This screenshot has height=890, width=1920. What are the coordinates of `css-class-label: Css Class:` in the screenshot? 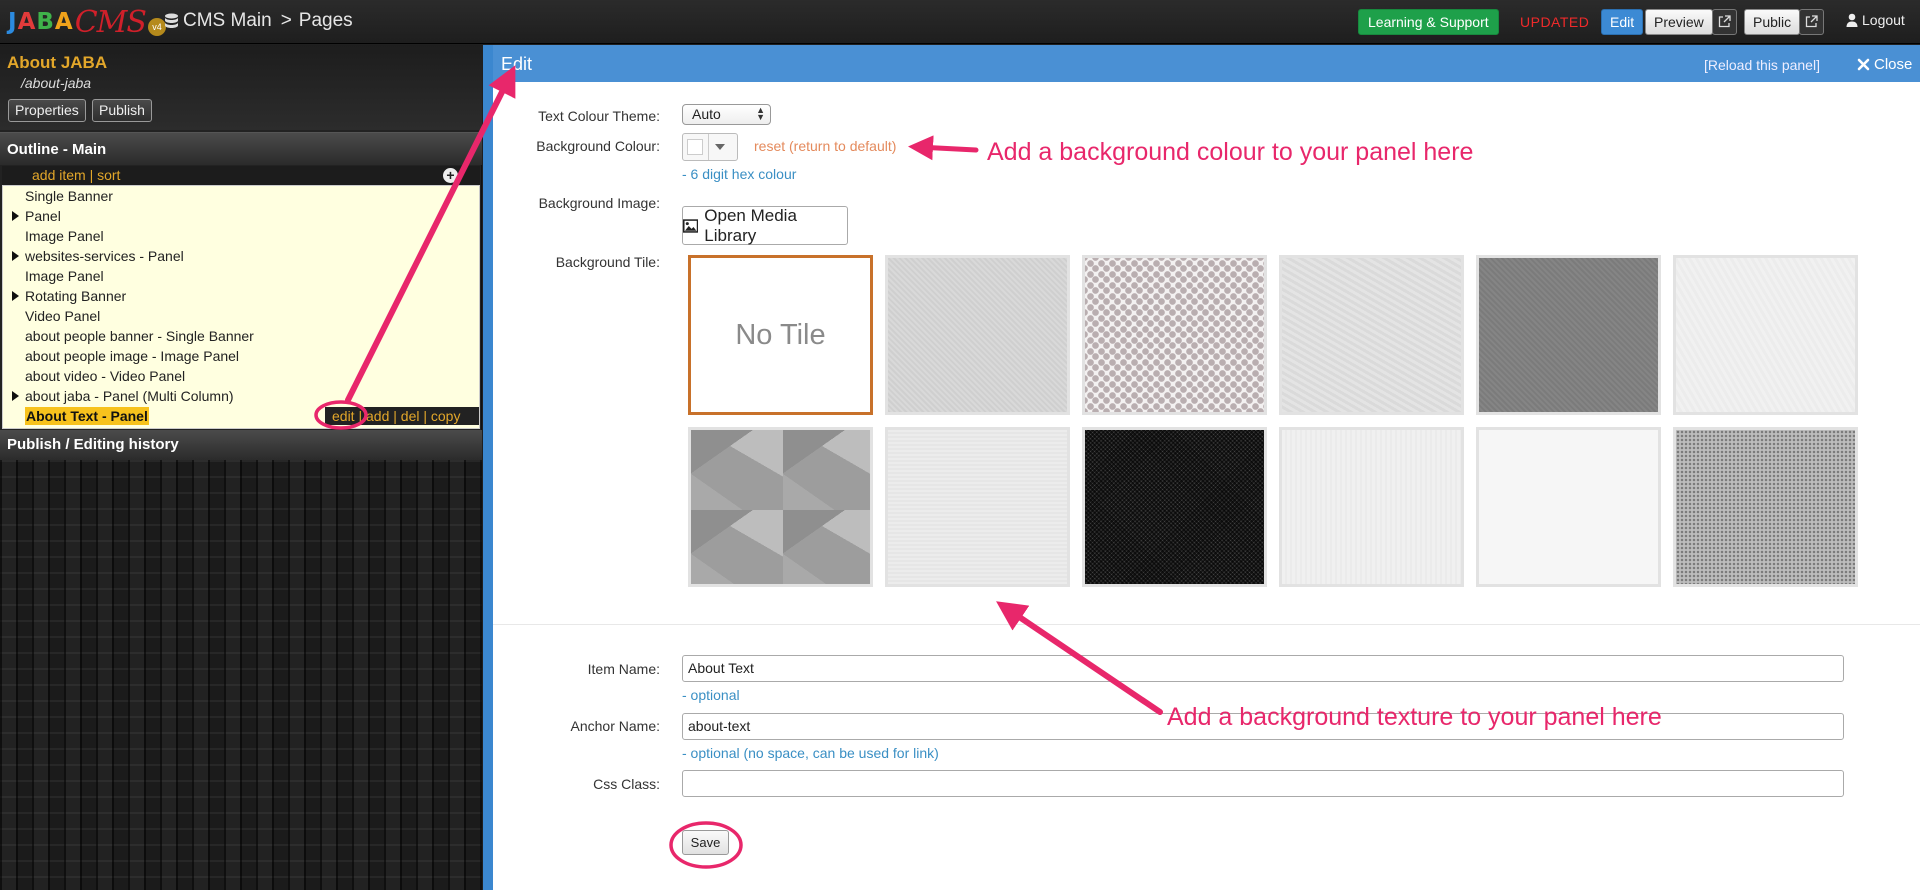 It's located at (626, 784).